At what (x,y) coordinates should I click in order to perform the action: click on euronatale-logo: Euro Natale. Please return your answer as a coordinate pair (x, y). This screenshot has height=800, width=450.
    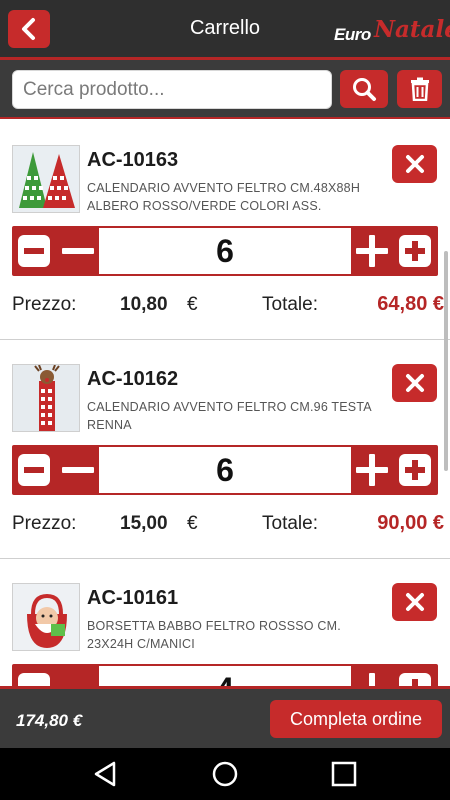
    Looking at the image, I should click on (392, 31).